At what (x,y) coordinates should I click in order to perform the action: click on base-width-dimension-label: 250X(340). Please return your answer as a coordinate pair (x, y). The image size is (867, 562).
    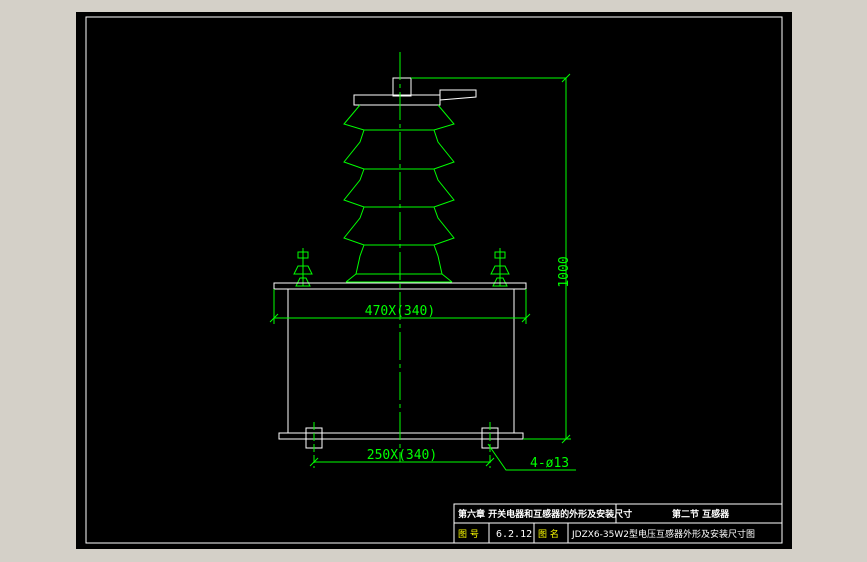
    Looking at the image, I should click on (402, 455).